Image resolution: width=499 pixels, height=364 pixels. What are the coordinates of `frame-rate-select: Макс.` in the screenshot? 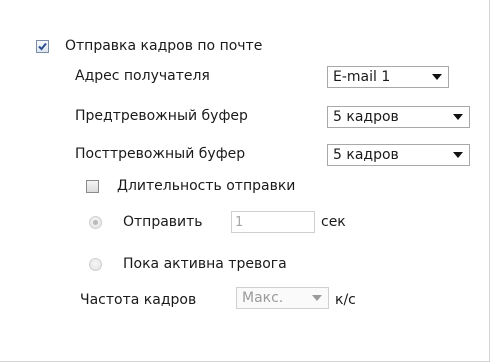 It's located at (282, 298).